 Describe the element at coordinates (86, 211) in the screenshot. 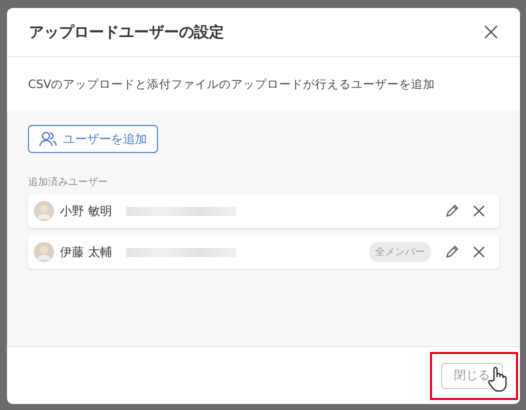

I see `user-name: 小野 敏明` at that location.